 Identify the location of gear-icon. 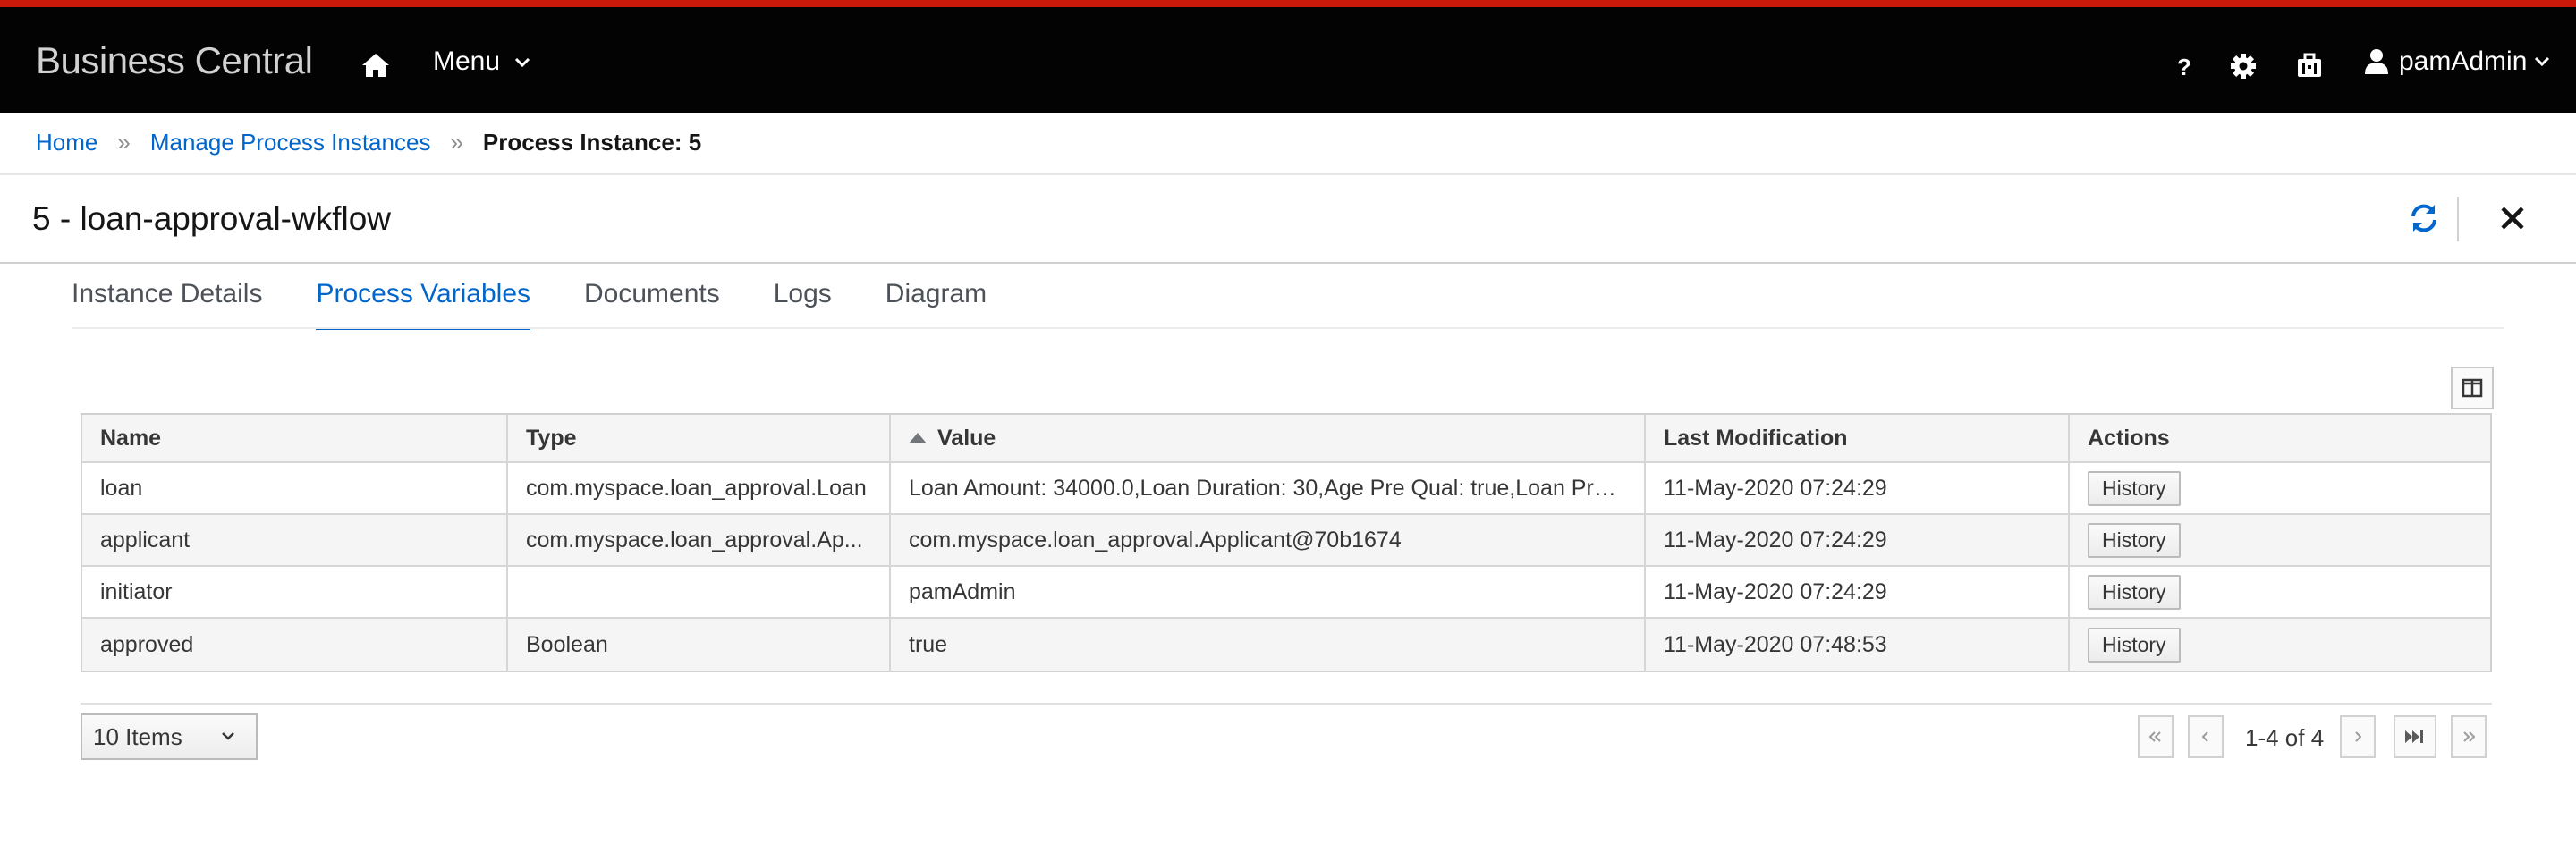
(2243, 66).